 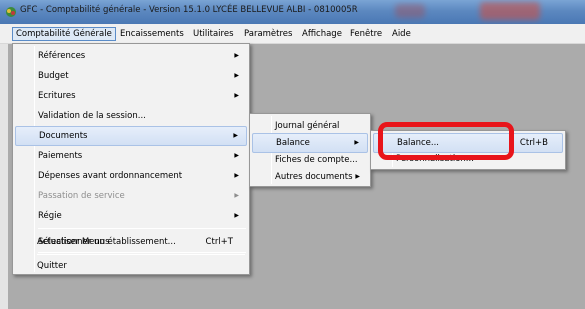 I want to click on menu-encaissements: Encaissements, so click(x=152, y=34).